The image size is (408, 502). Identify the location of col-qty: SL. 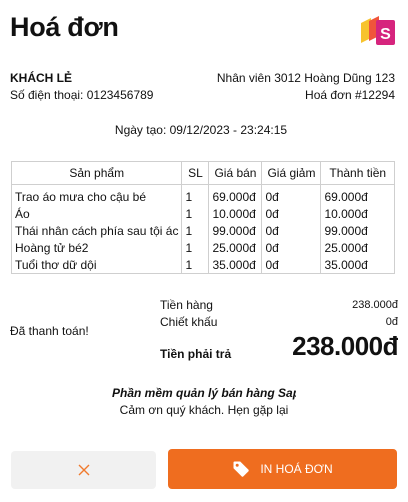
(195, 173).